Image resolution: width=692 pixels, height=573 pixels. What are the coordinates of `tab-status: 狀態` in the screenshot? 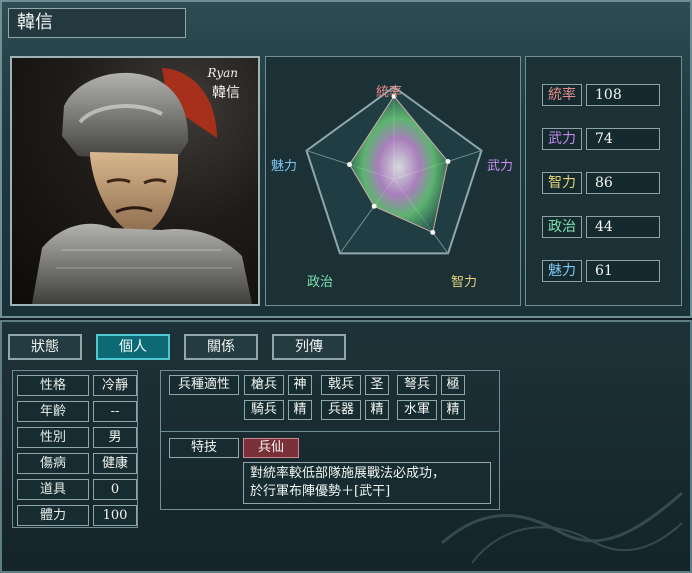 It's located at (45, 347).